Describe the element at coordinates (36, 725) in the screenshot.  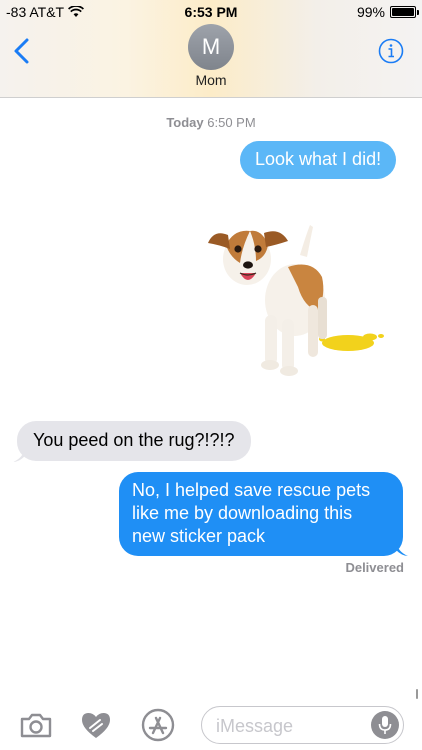
I see `camera-icon` at that location.